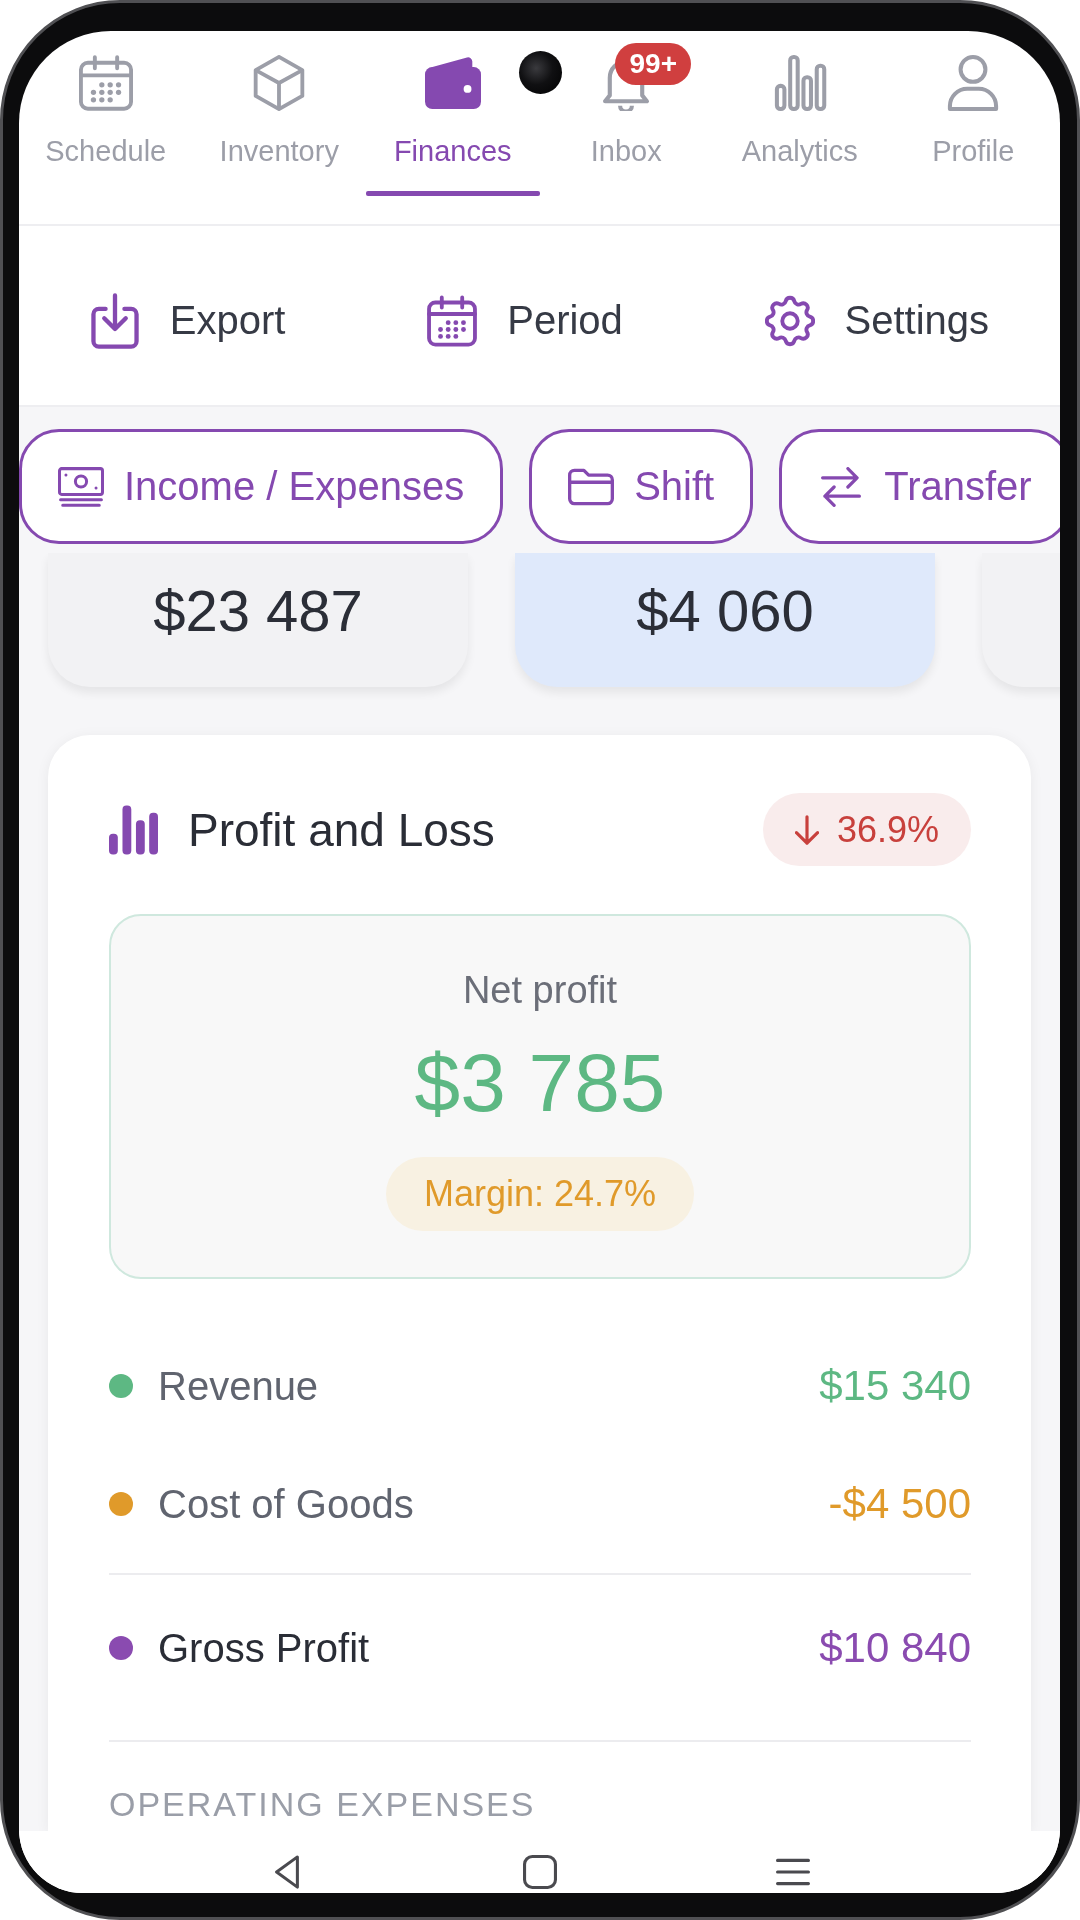 This screenshot has width=1080, height=1920. What do you see at coordinates (239, 1386) in the screenshot?
I see `line-item-label: Revenue` at bounding box center [239, 1386].